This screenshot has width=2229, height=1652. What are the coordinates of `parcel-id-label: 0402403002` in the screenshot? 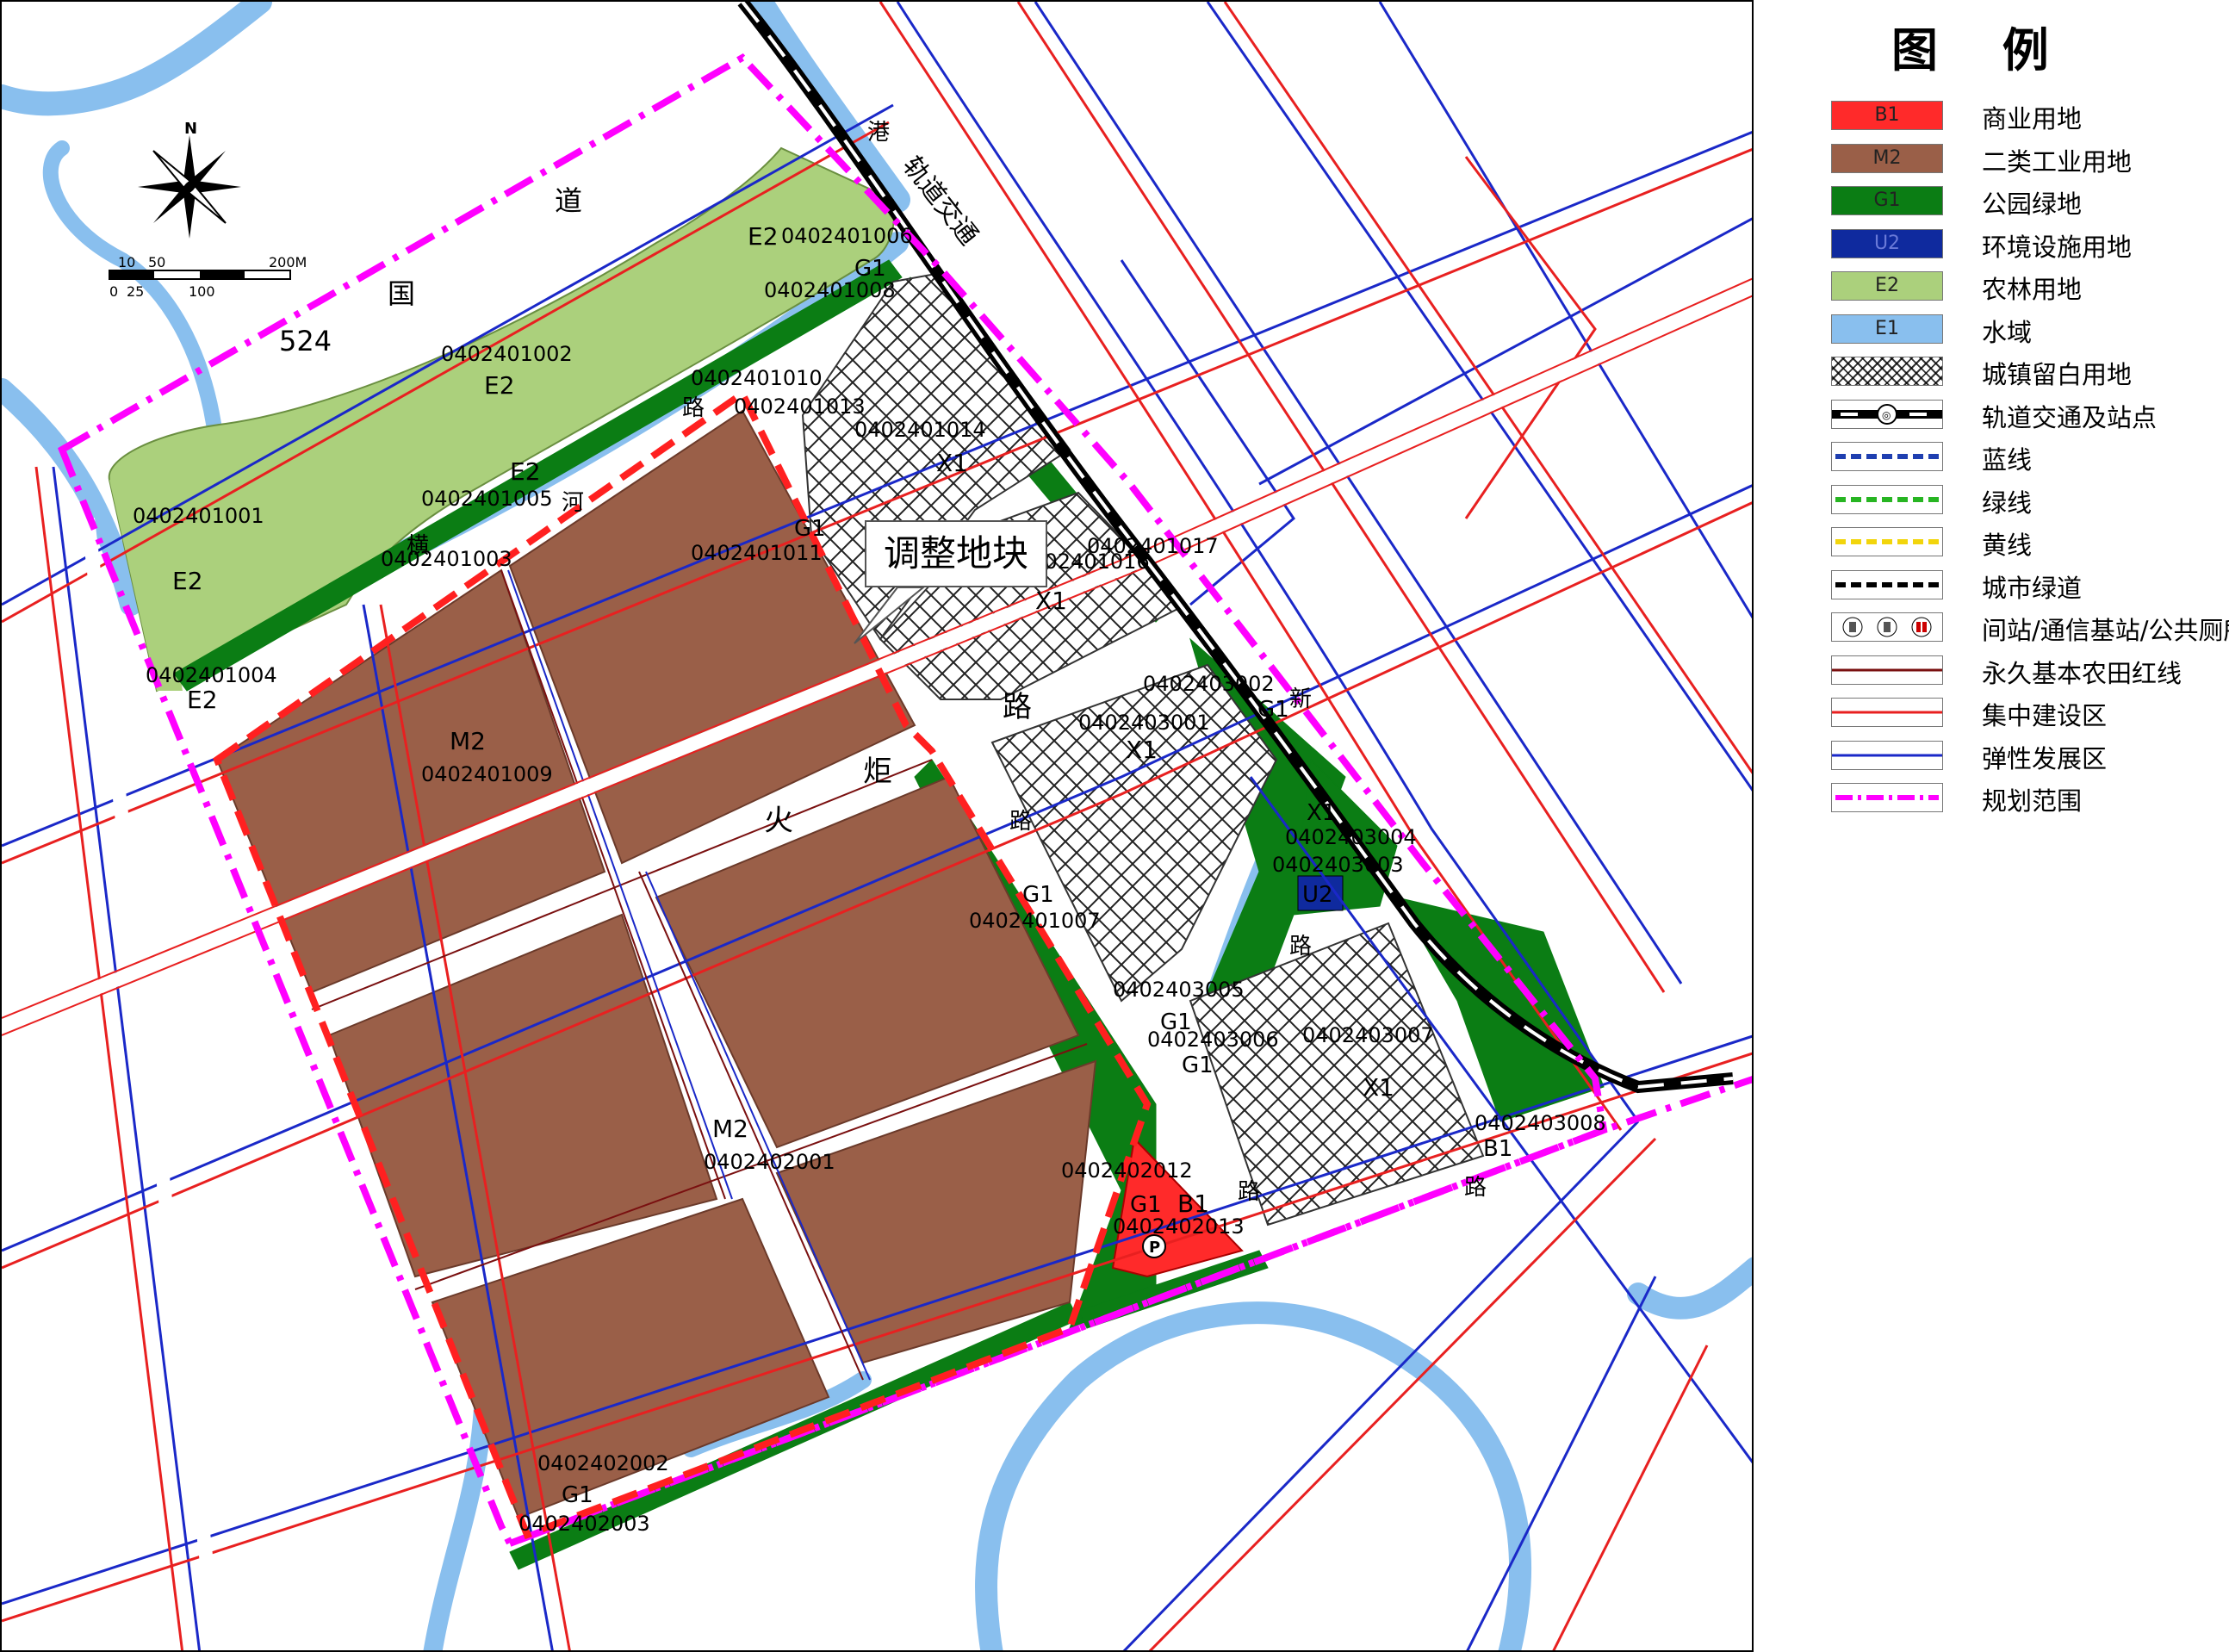 It's located at (1209, 684).